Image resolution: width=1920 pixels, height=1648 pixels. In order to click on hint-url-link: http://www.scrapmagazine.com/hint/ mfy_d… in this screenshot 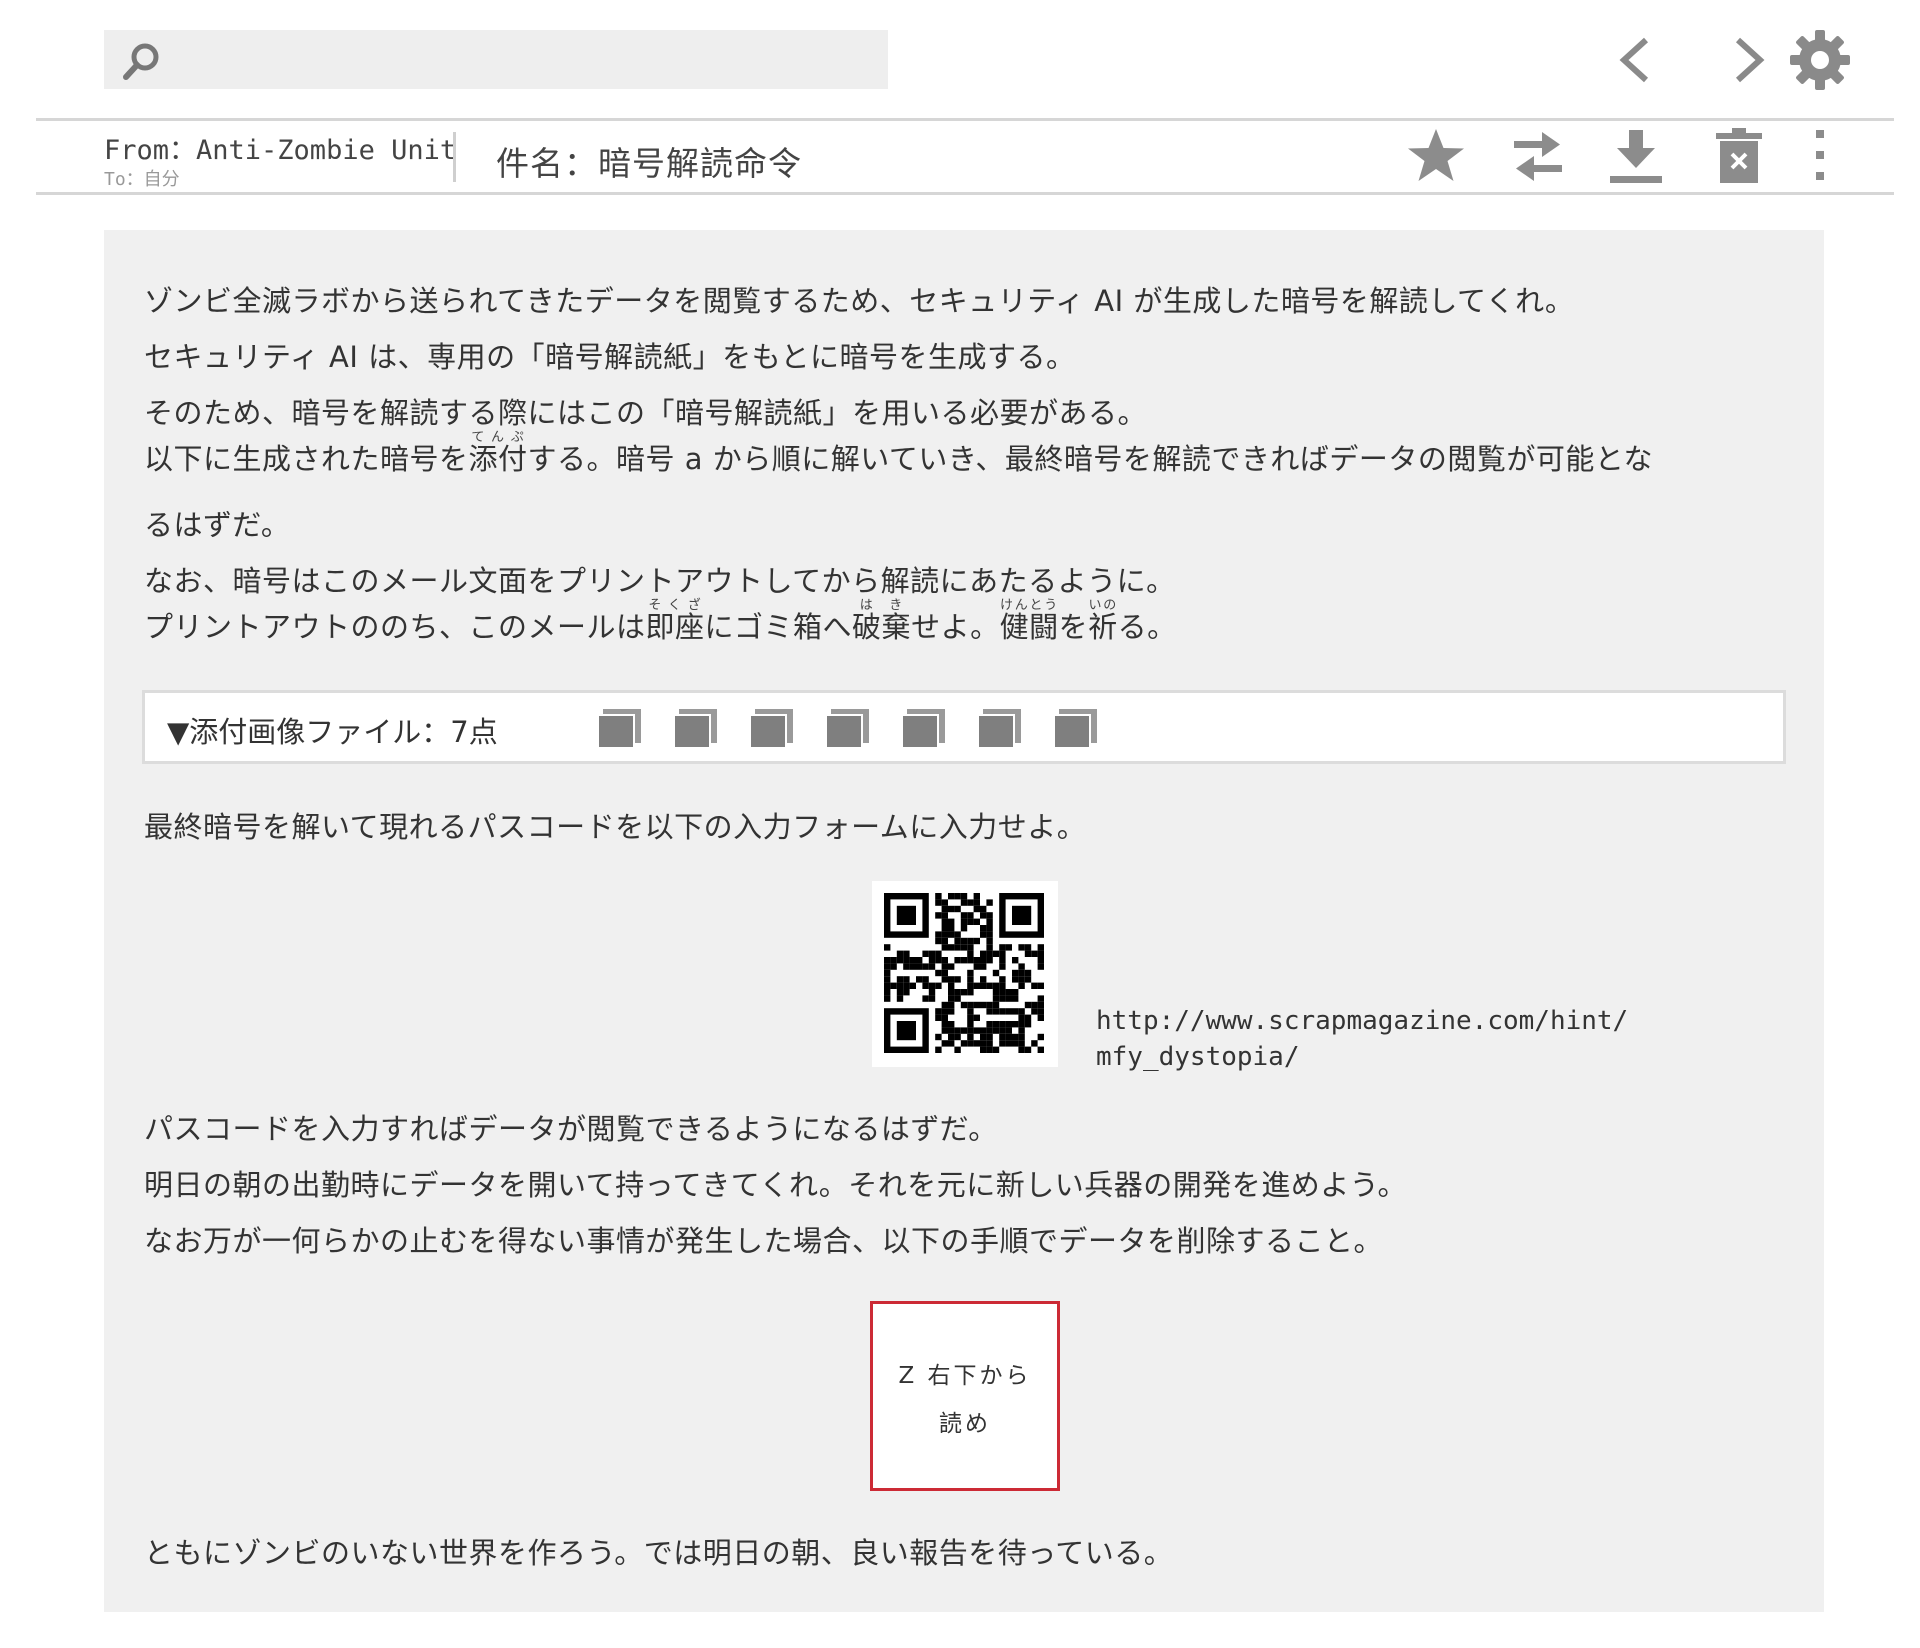, I will do `click(1362, 1039)`.